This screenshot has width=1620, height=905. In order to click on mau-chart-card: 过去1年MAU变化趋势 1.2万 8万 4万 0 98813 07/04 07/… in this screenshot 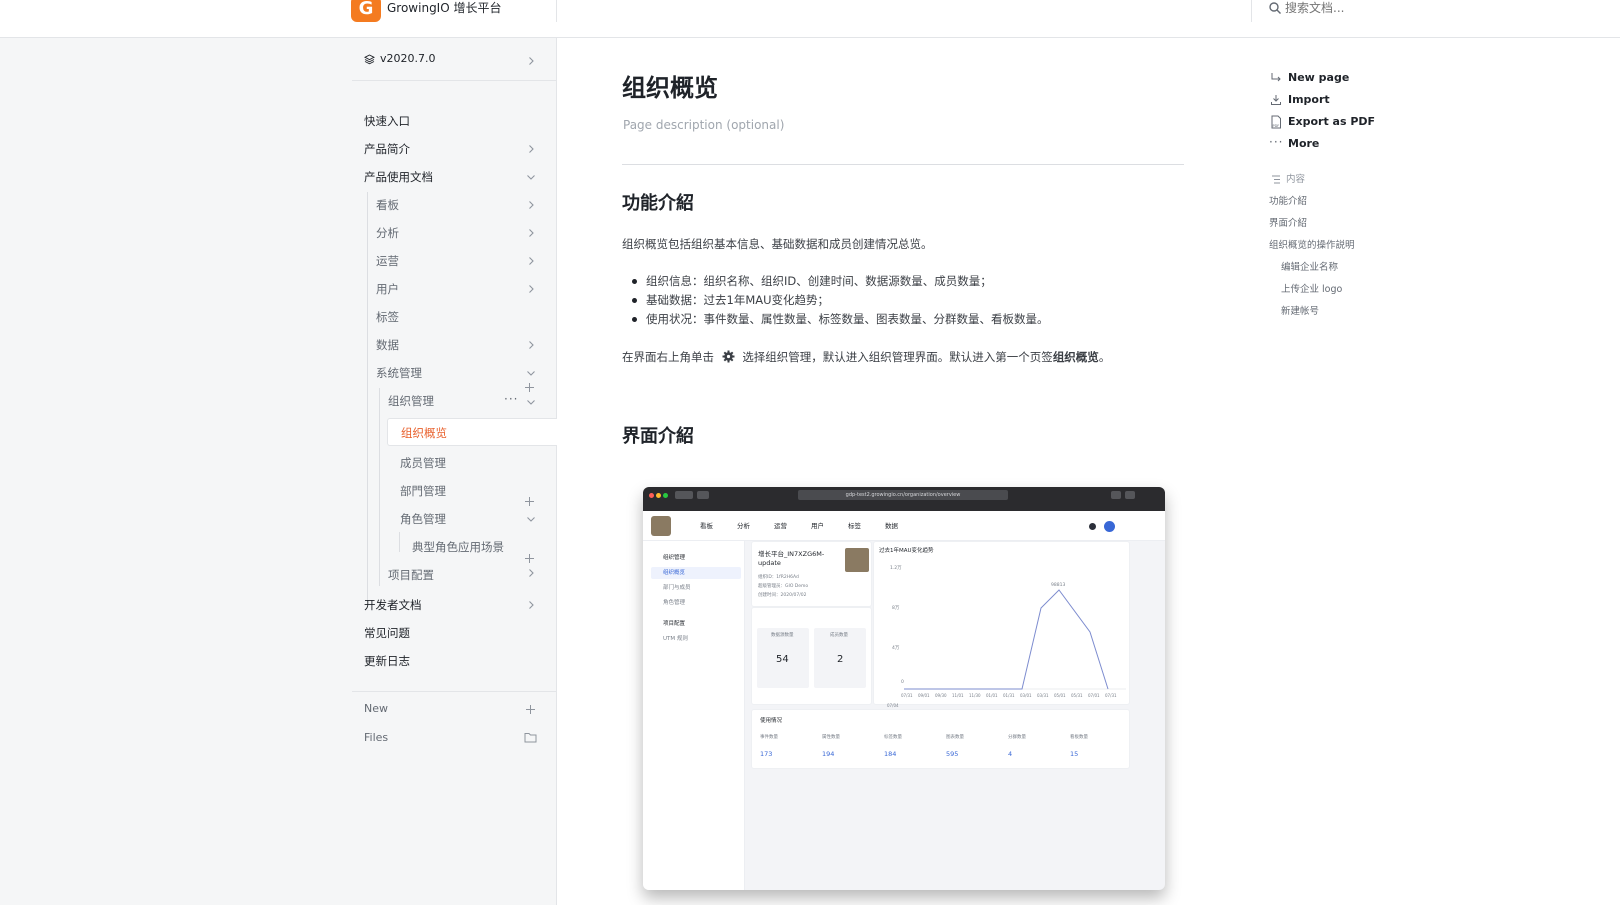, I will do `click(1001, 624)`.